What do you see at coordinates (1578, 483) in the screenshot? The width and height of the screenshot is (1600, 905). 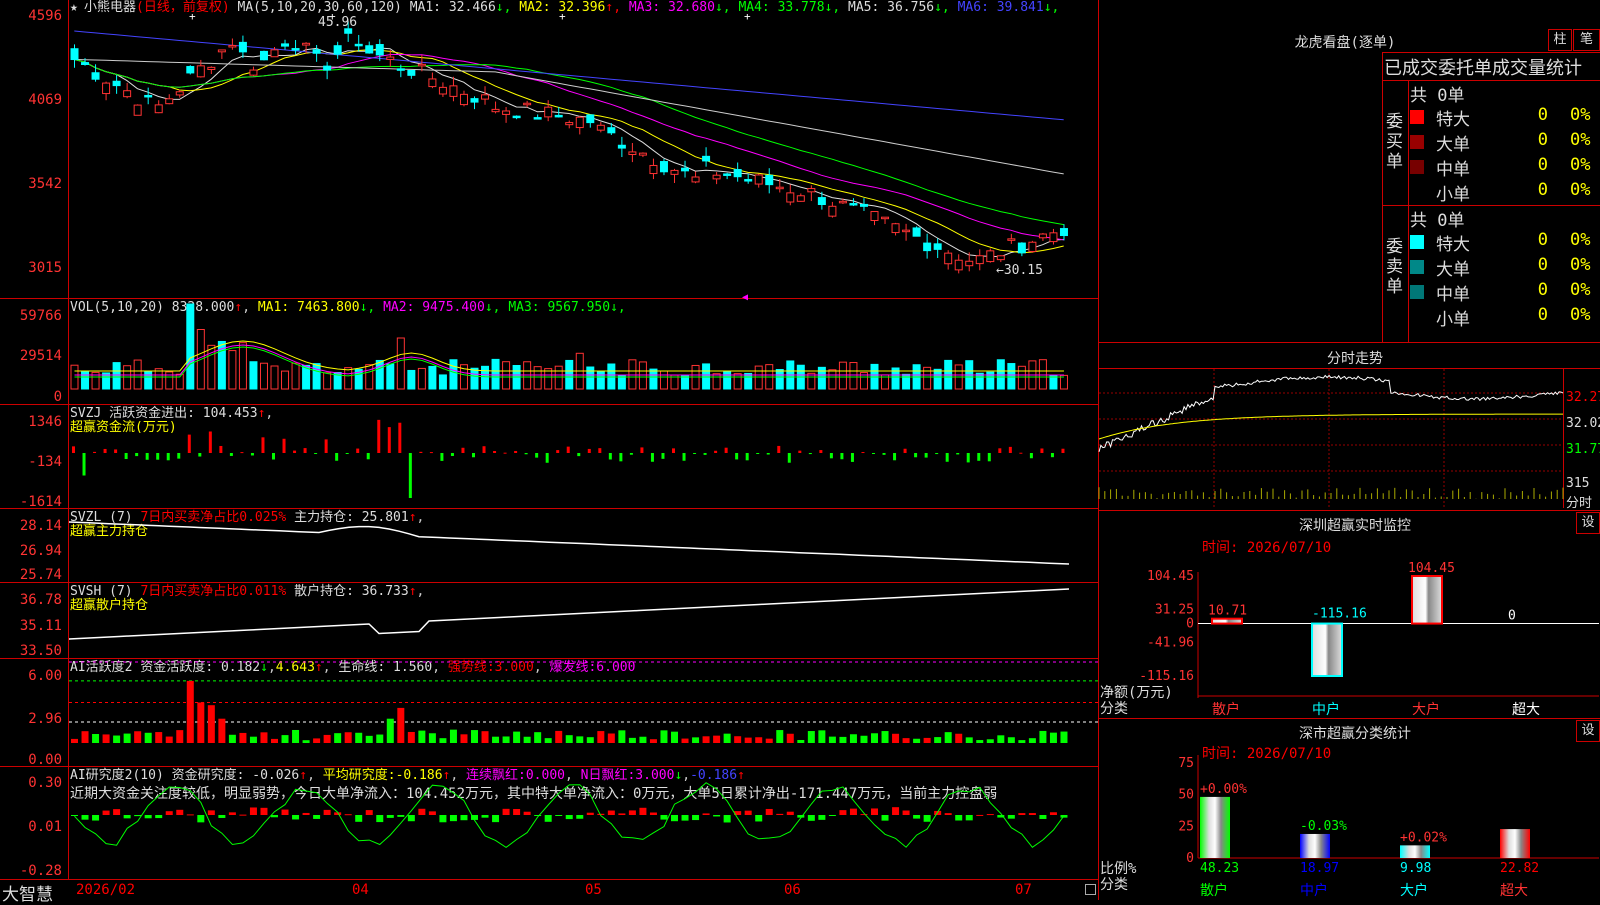 I see `timeline-y-4: 315` at bounding box center [1578, 483].